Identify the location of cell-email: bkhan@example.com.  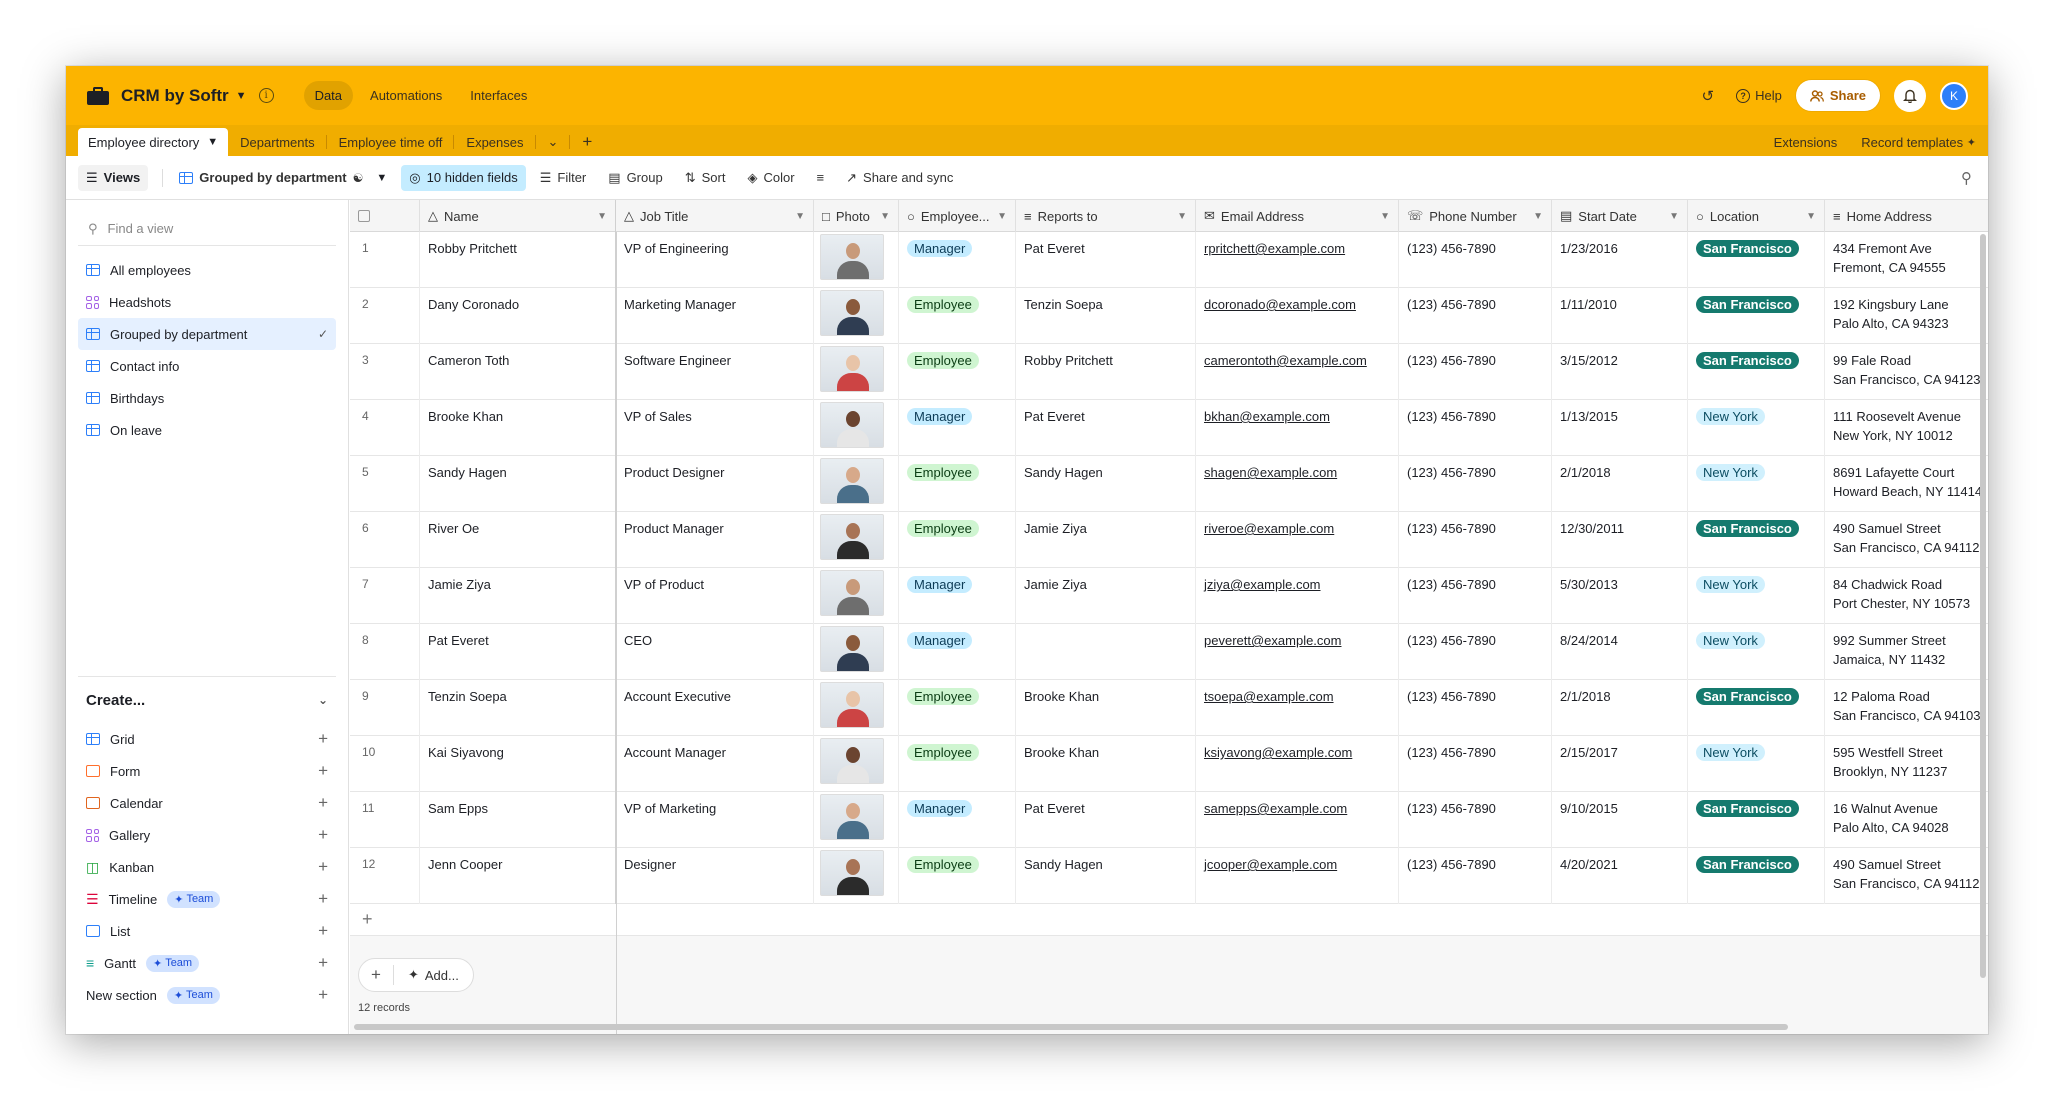
(1297, 428).